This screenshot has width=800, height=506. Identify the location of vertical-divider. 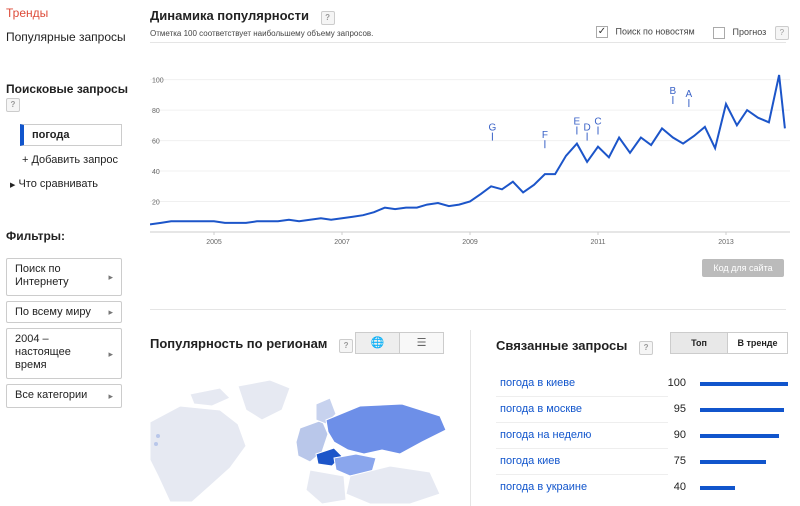
(470, 418).